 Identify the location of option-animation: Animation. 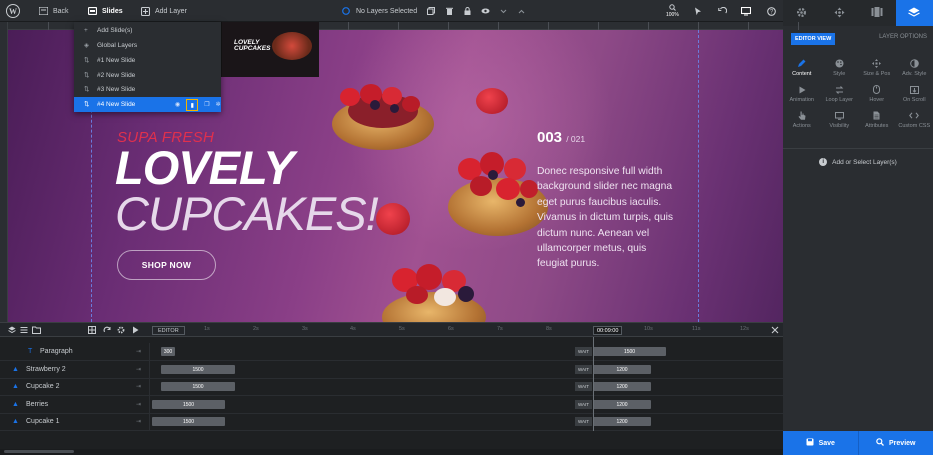
(802, 94).